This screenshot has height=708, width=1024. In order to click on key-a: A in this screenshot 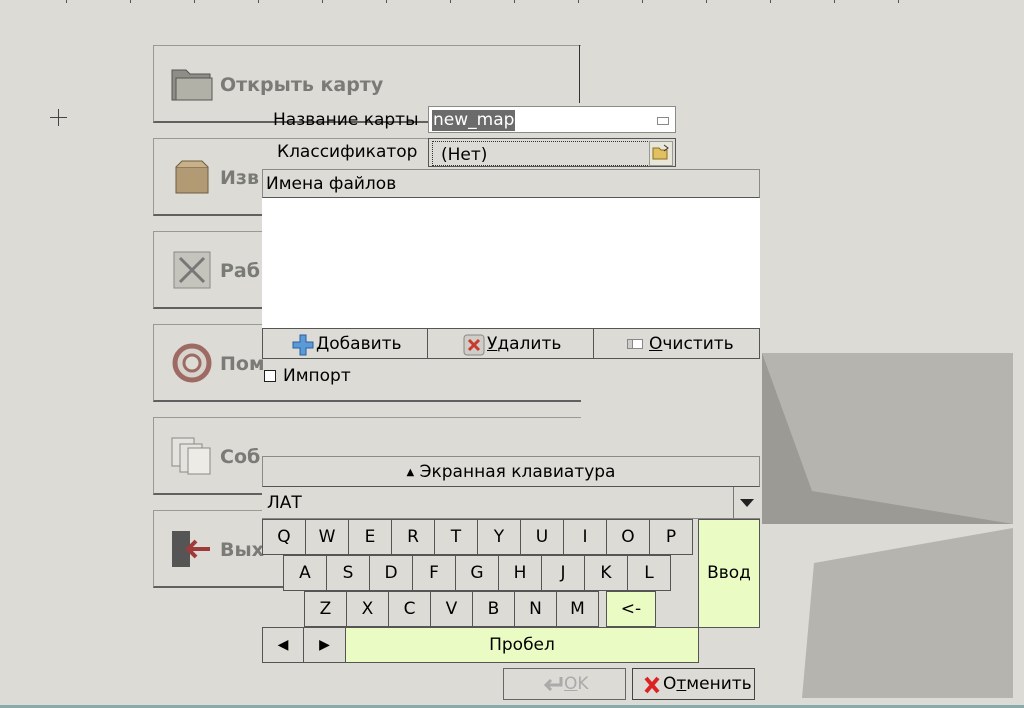, I will do `click(305, 573)`.